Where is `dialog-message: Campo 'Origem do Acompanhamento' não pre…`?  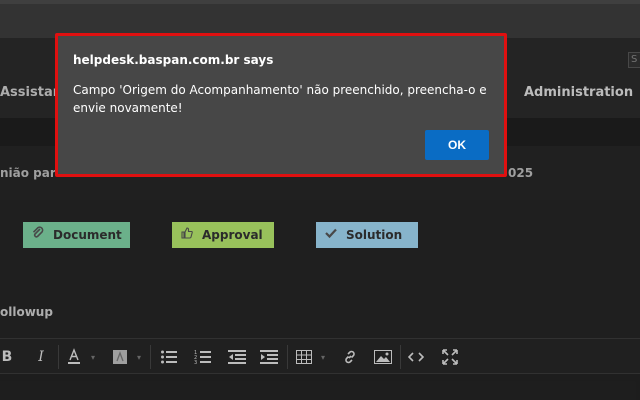
dialog-message: Campo 'Origem do Acompanhamento' não pre… is located at coordinates (280, 99).